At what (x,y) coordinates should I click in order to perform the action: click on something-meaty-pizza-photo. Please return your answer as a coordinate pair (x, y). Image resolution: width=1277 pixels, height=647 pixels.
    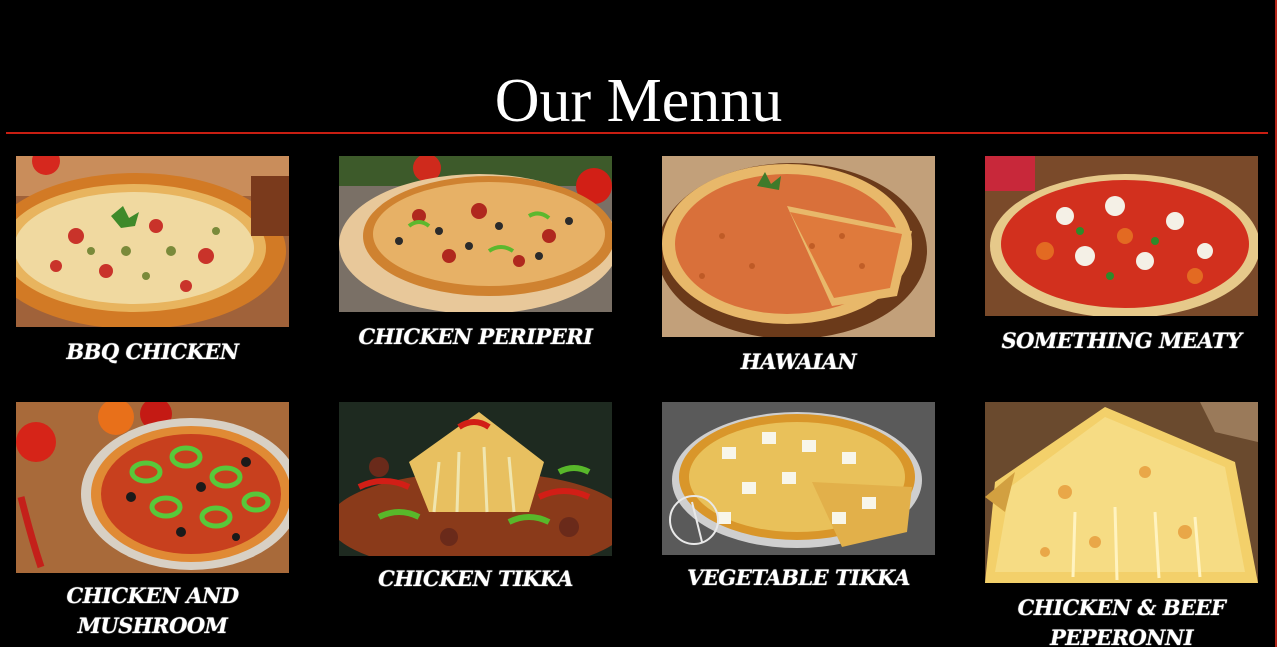
    Looking at the image, I should click on (1121, 236).